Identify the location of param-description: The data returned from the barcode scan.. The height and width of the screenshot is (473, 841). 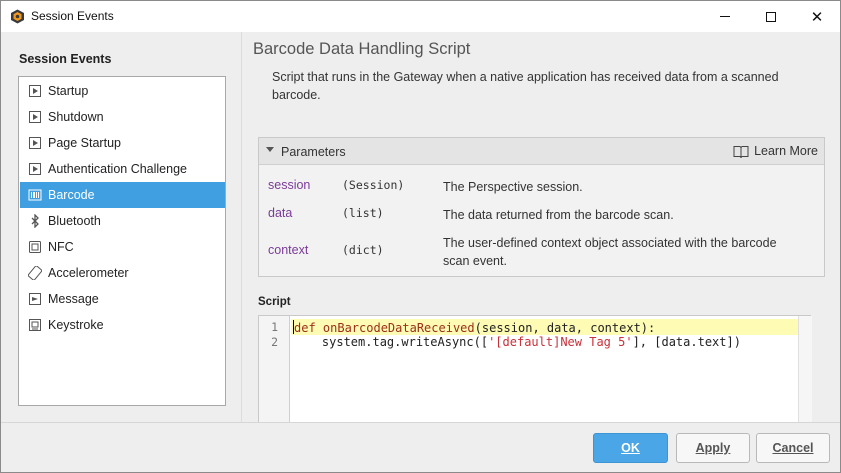
(558, 215).